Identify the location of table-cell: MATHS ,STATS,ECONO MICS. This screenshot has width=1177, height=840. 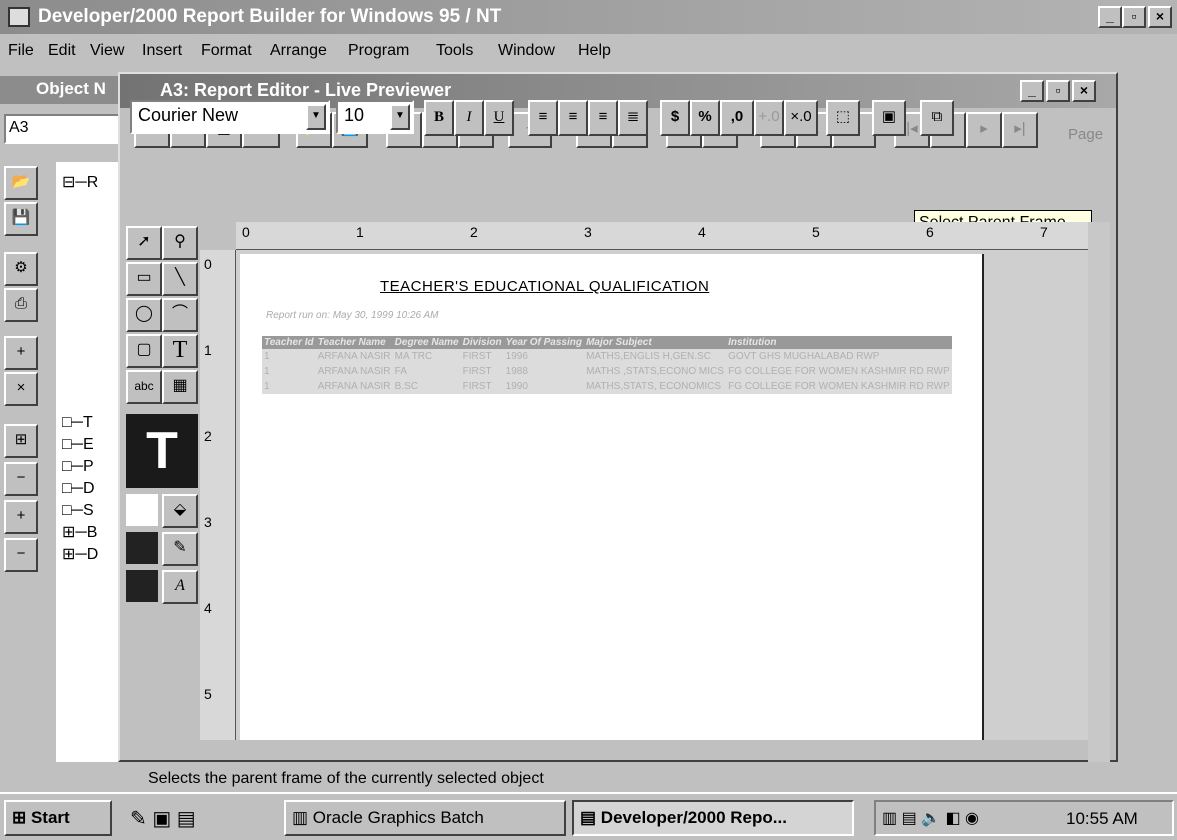
(655, 371).